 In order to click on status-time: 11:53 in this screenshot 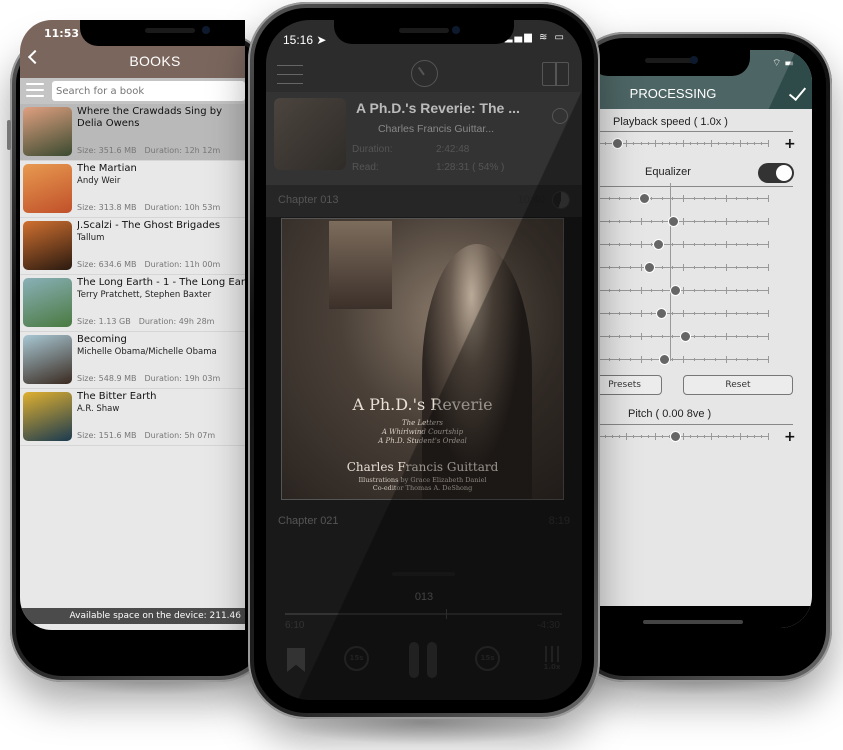, I will do `click(62, 33)`.